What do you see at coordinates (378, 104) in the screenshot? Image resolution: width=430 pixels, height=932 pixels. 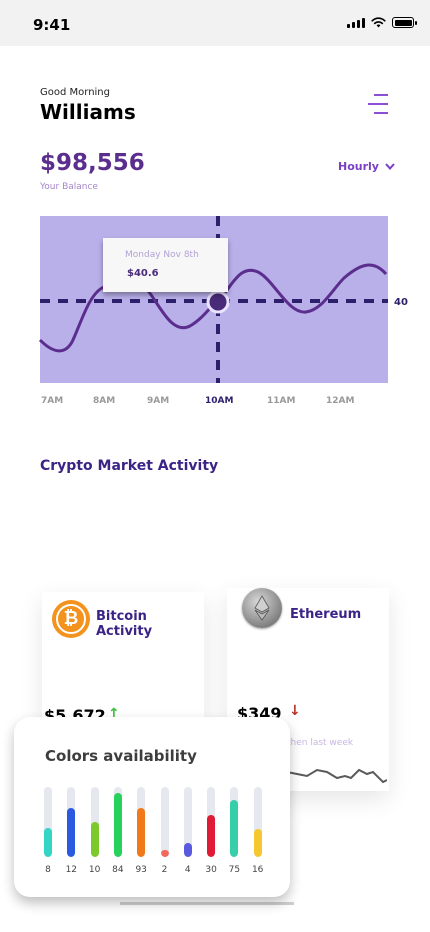 I see `menu-icon` at bounding box center [378, 104].